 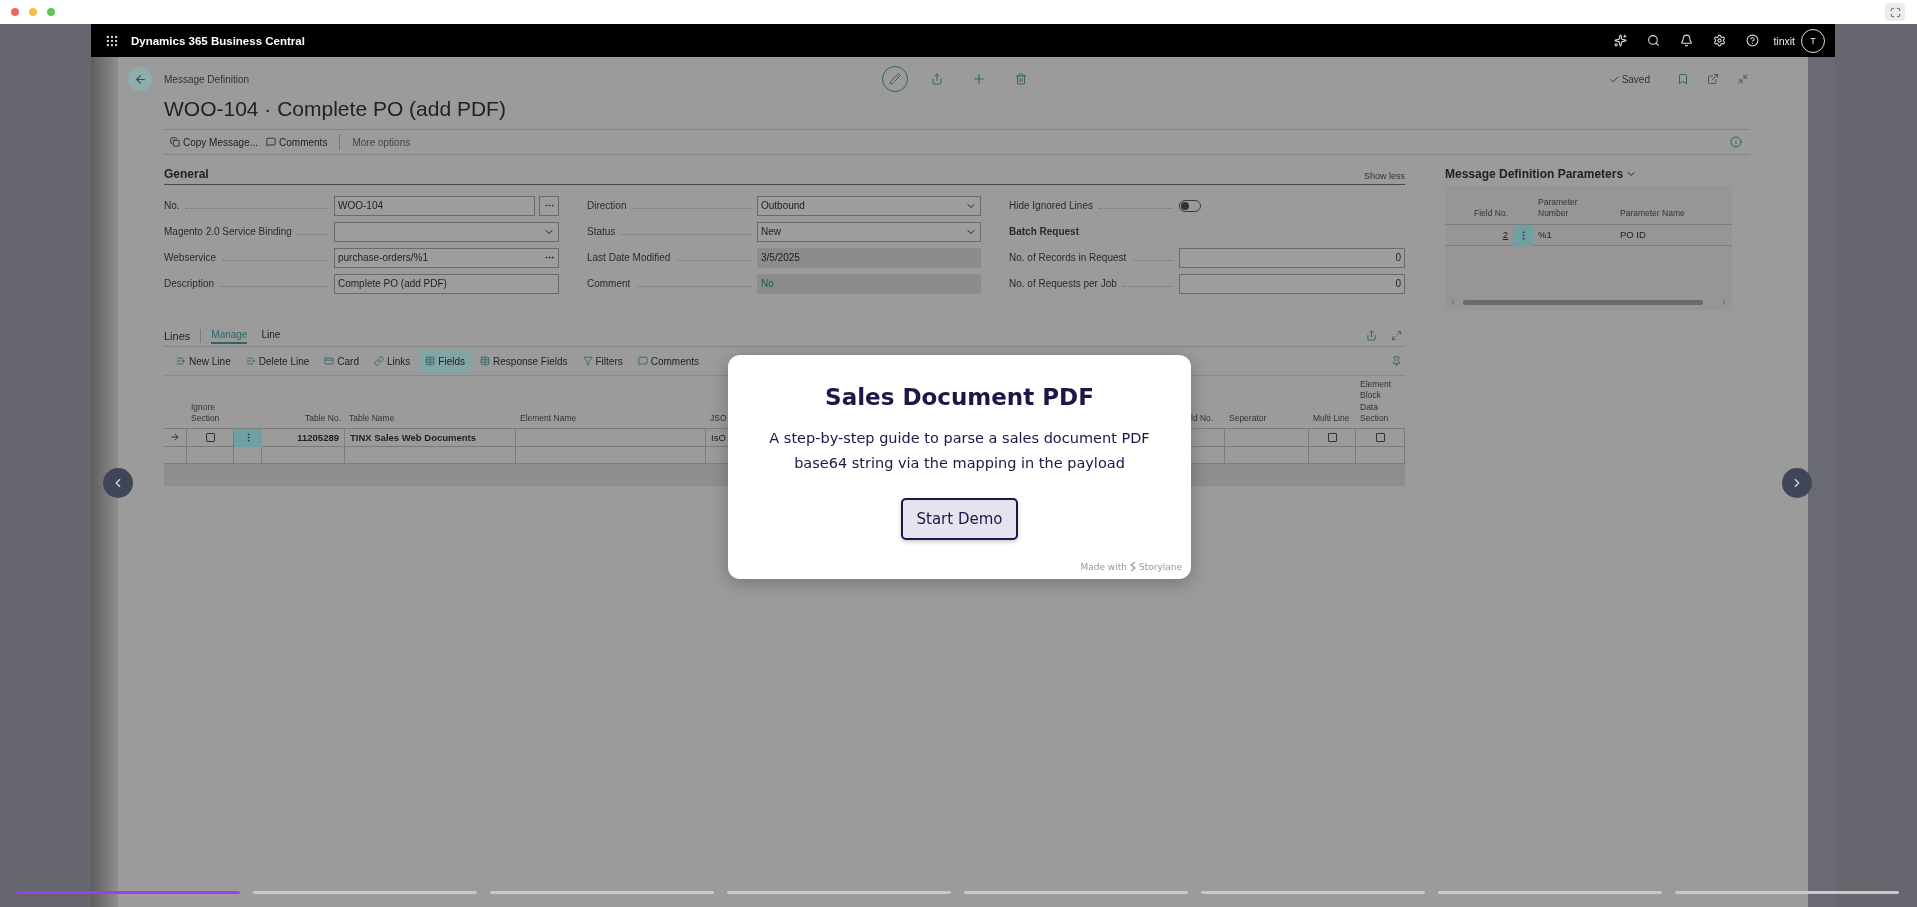 I want to click on column-header: Element Block Data Section, so click(x=1380, y=403).